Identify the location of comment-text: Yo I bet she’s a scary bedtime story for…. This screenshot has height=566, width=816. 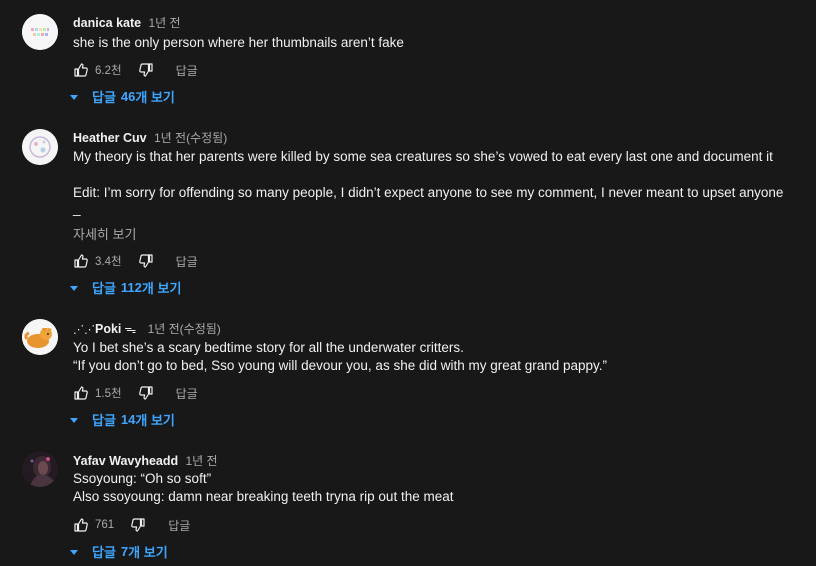
(340, 357).